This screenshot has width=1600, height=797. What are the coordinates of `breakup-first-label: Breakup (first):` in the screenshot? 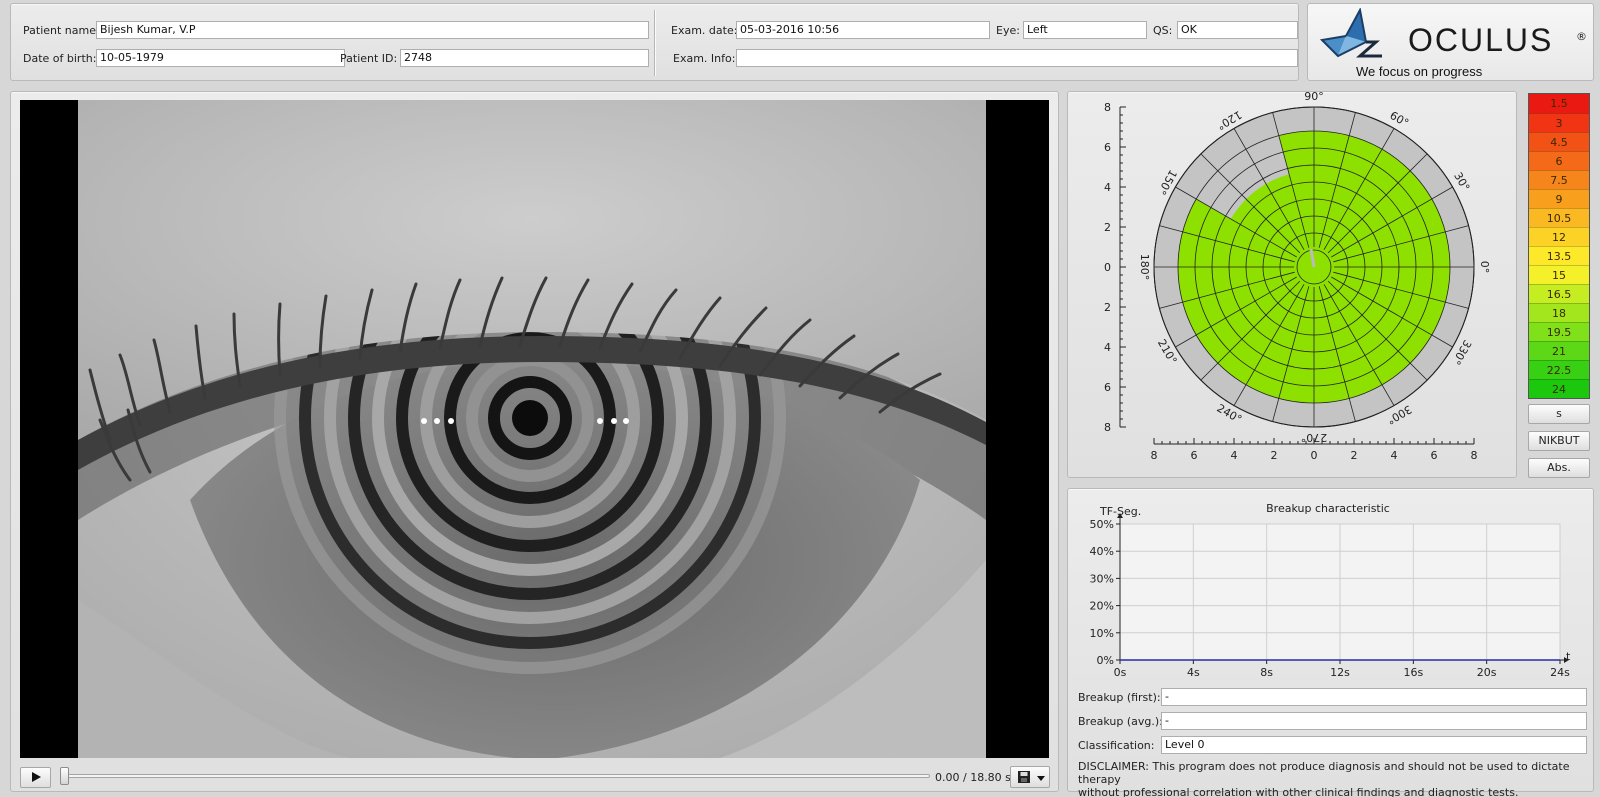 It's located at (1119, 697).